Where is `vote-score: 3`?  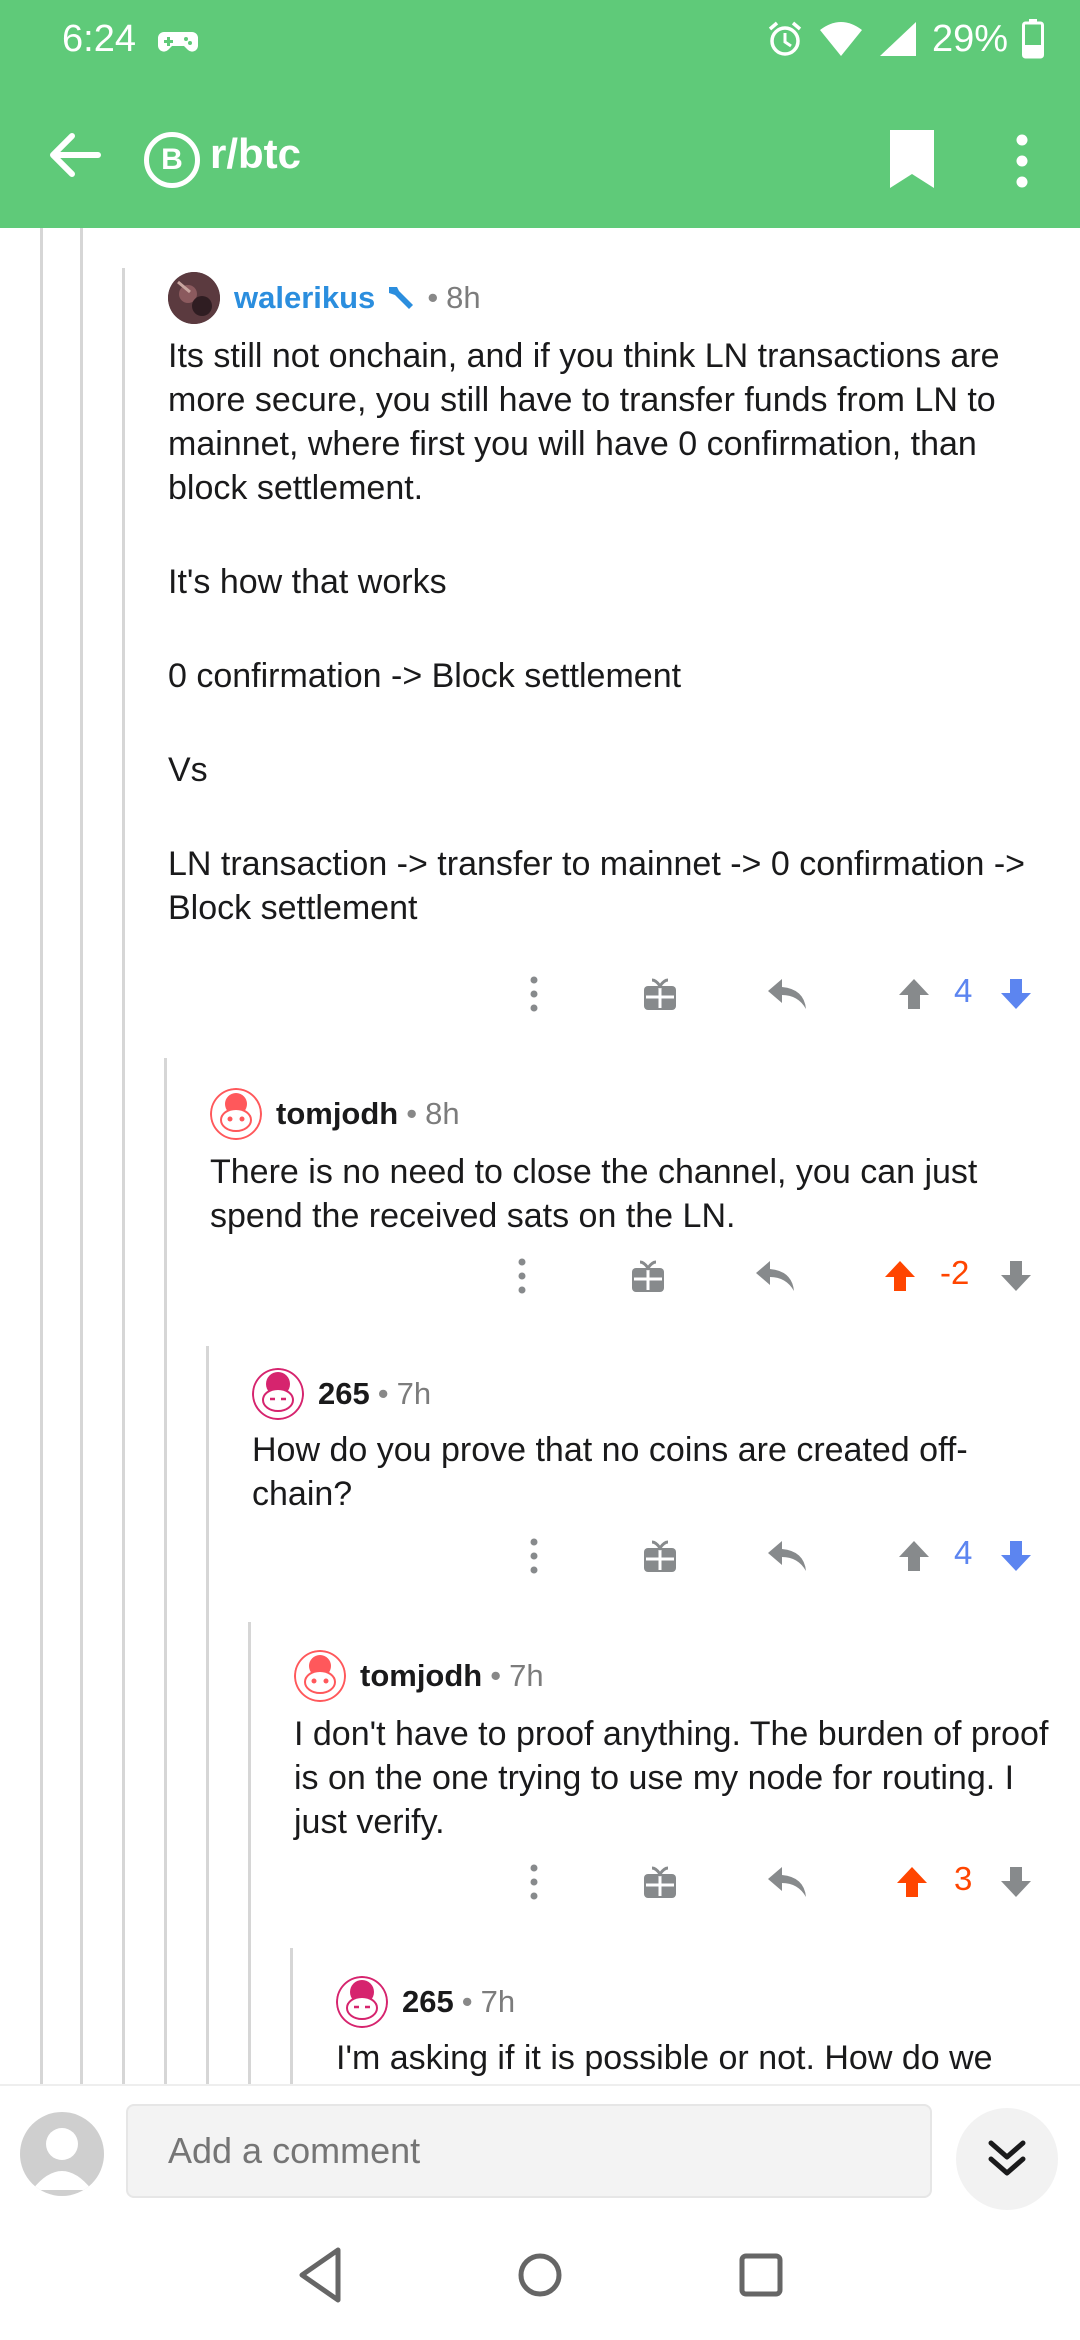
vote-score: 3 is located at coordinates (963, 1878).